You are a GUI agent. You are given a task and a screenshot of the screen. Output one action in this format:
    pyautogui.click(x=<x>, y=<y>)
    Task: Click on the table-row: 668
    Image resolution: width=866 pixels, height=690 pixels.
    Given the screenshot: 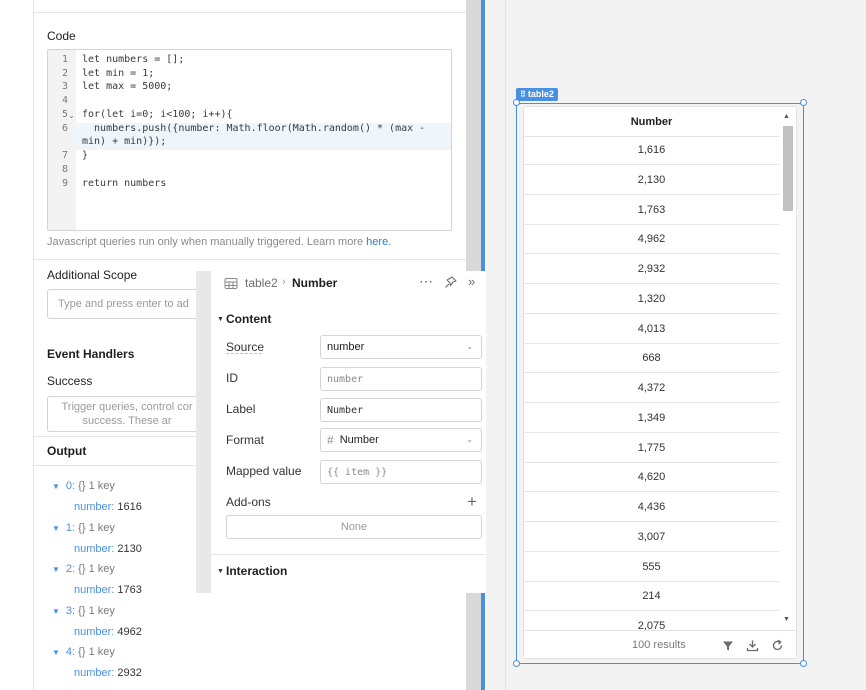 What is the action you would take?
    pyautogui.click(x=651, y=358)
    